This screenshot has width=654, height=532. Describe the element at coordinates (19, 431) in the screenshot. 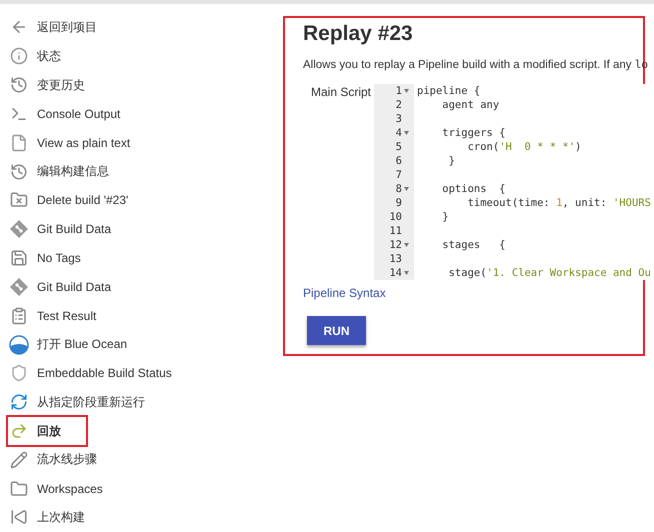

I see `redo-arrow-icon` at that location.